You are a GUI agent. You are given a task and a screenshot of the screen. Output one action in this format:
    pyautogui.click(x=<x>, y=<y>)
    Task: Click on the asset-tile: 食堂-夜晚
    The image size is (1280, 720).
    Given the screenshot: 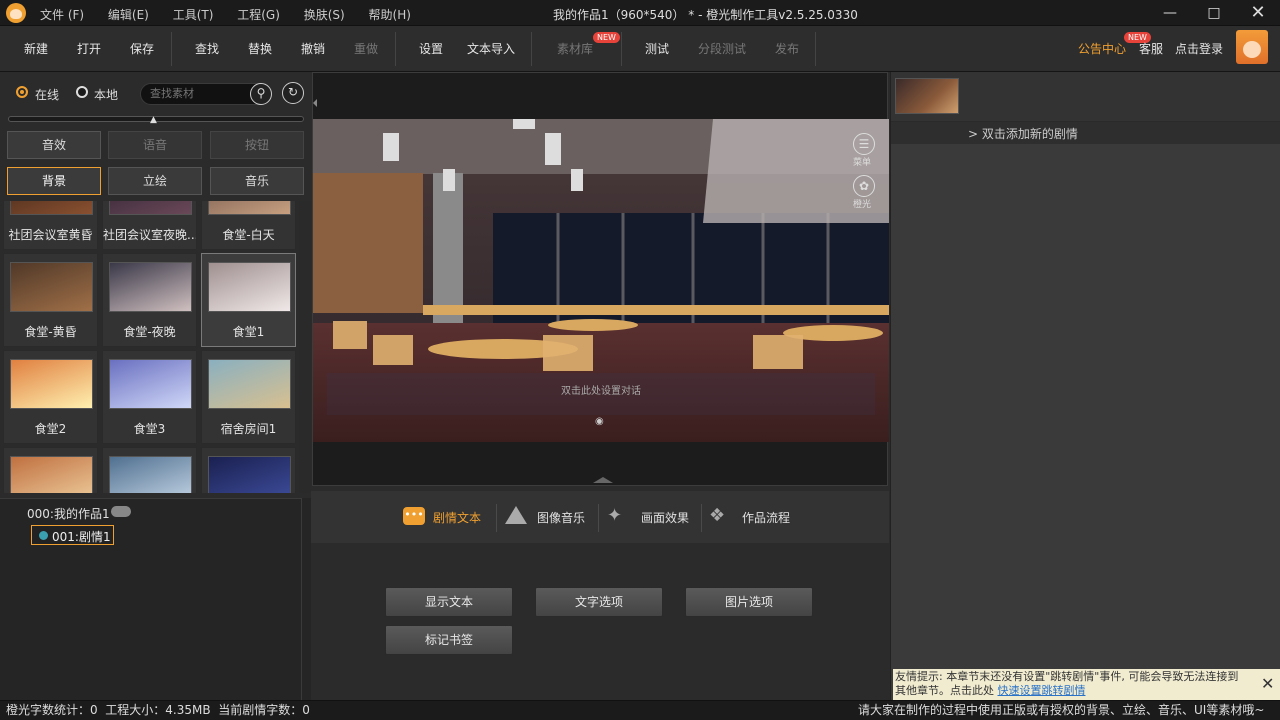 What is the action you would take?
    pyautogui.click(x=149, y=300)
    